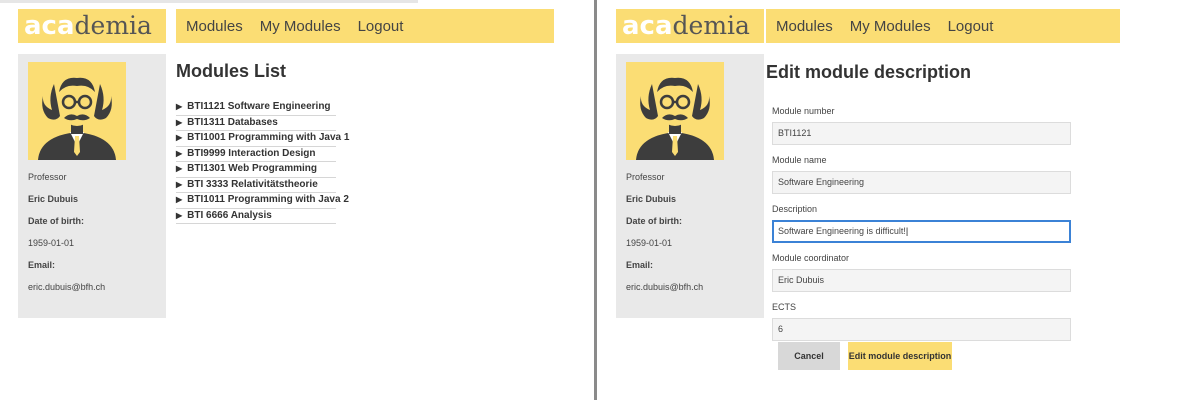  I want to click on ects-field-group: ECTS 6, so click(922, 320).